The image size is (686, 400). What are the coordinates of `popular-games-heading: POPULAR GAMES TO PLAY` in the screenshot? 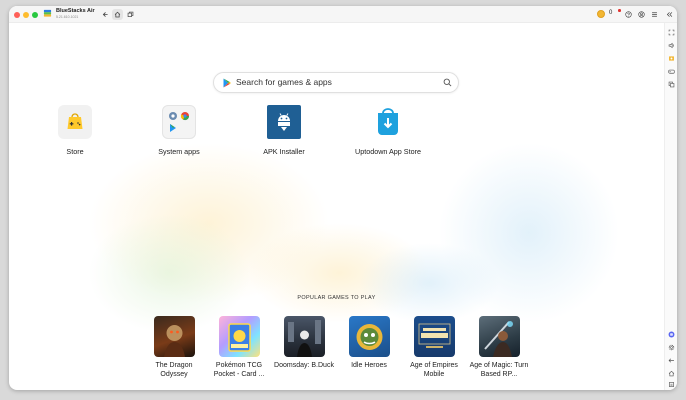 It's located at (336, 298).